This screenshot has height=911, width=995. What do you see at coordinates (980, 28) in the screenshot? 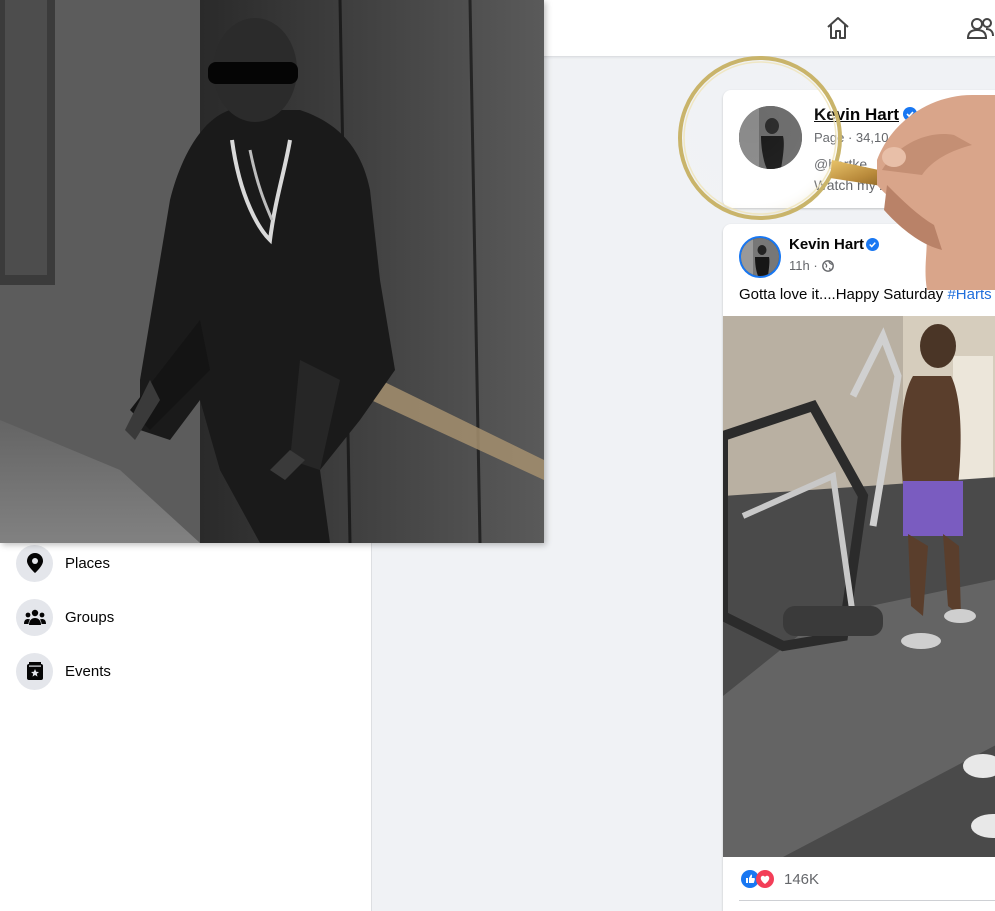
I see `friends-icon` at bounding box center [980, 28].